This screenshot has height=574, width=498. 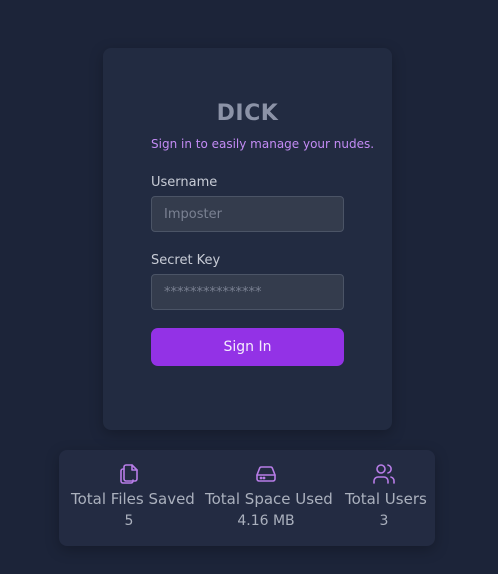 I want to click on stat-title: Total Files Saved, so click(x=133, y=499).